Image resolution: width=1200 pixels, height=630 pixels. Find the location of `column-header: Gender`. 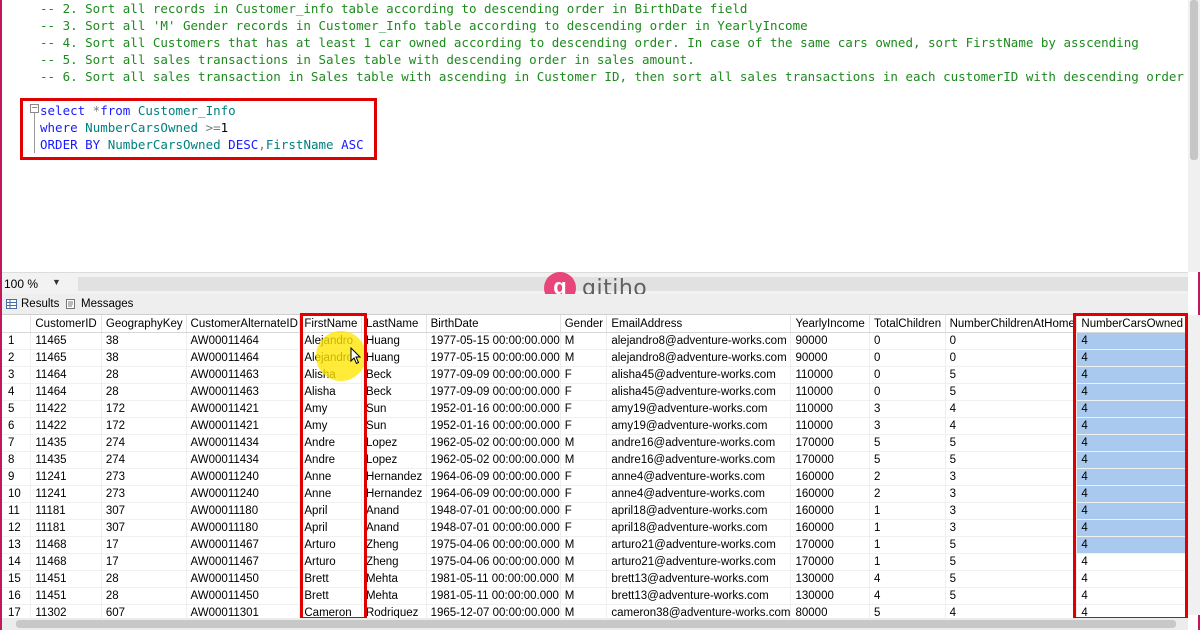

column-header: Gender is located at coordinates (584, 324).